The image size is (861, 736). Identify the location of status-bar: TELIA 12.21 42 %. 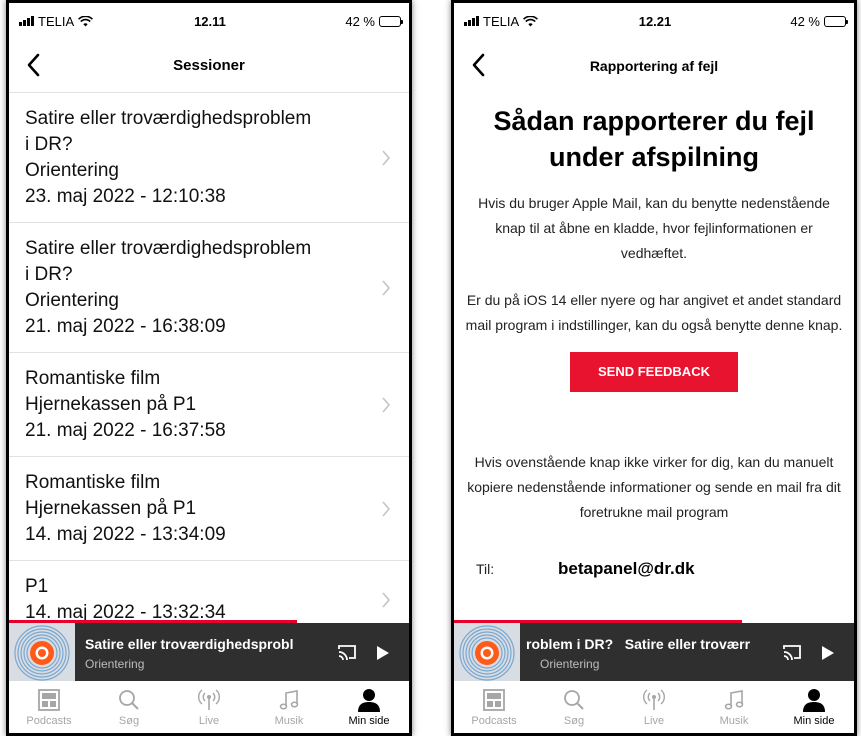
(654, 21).